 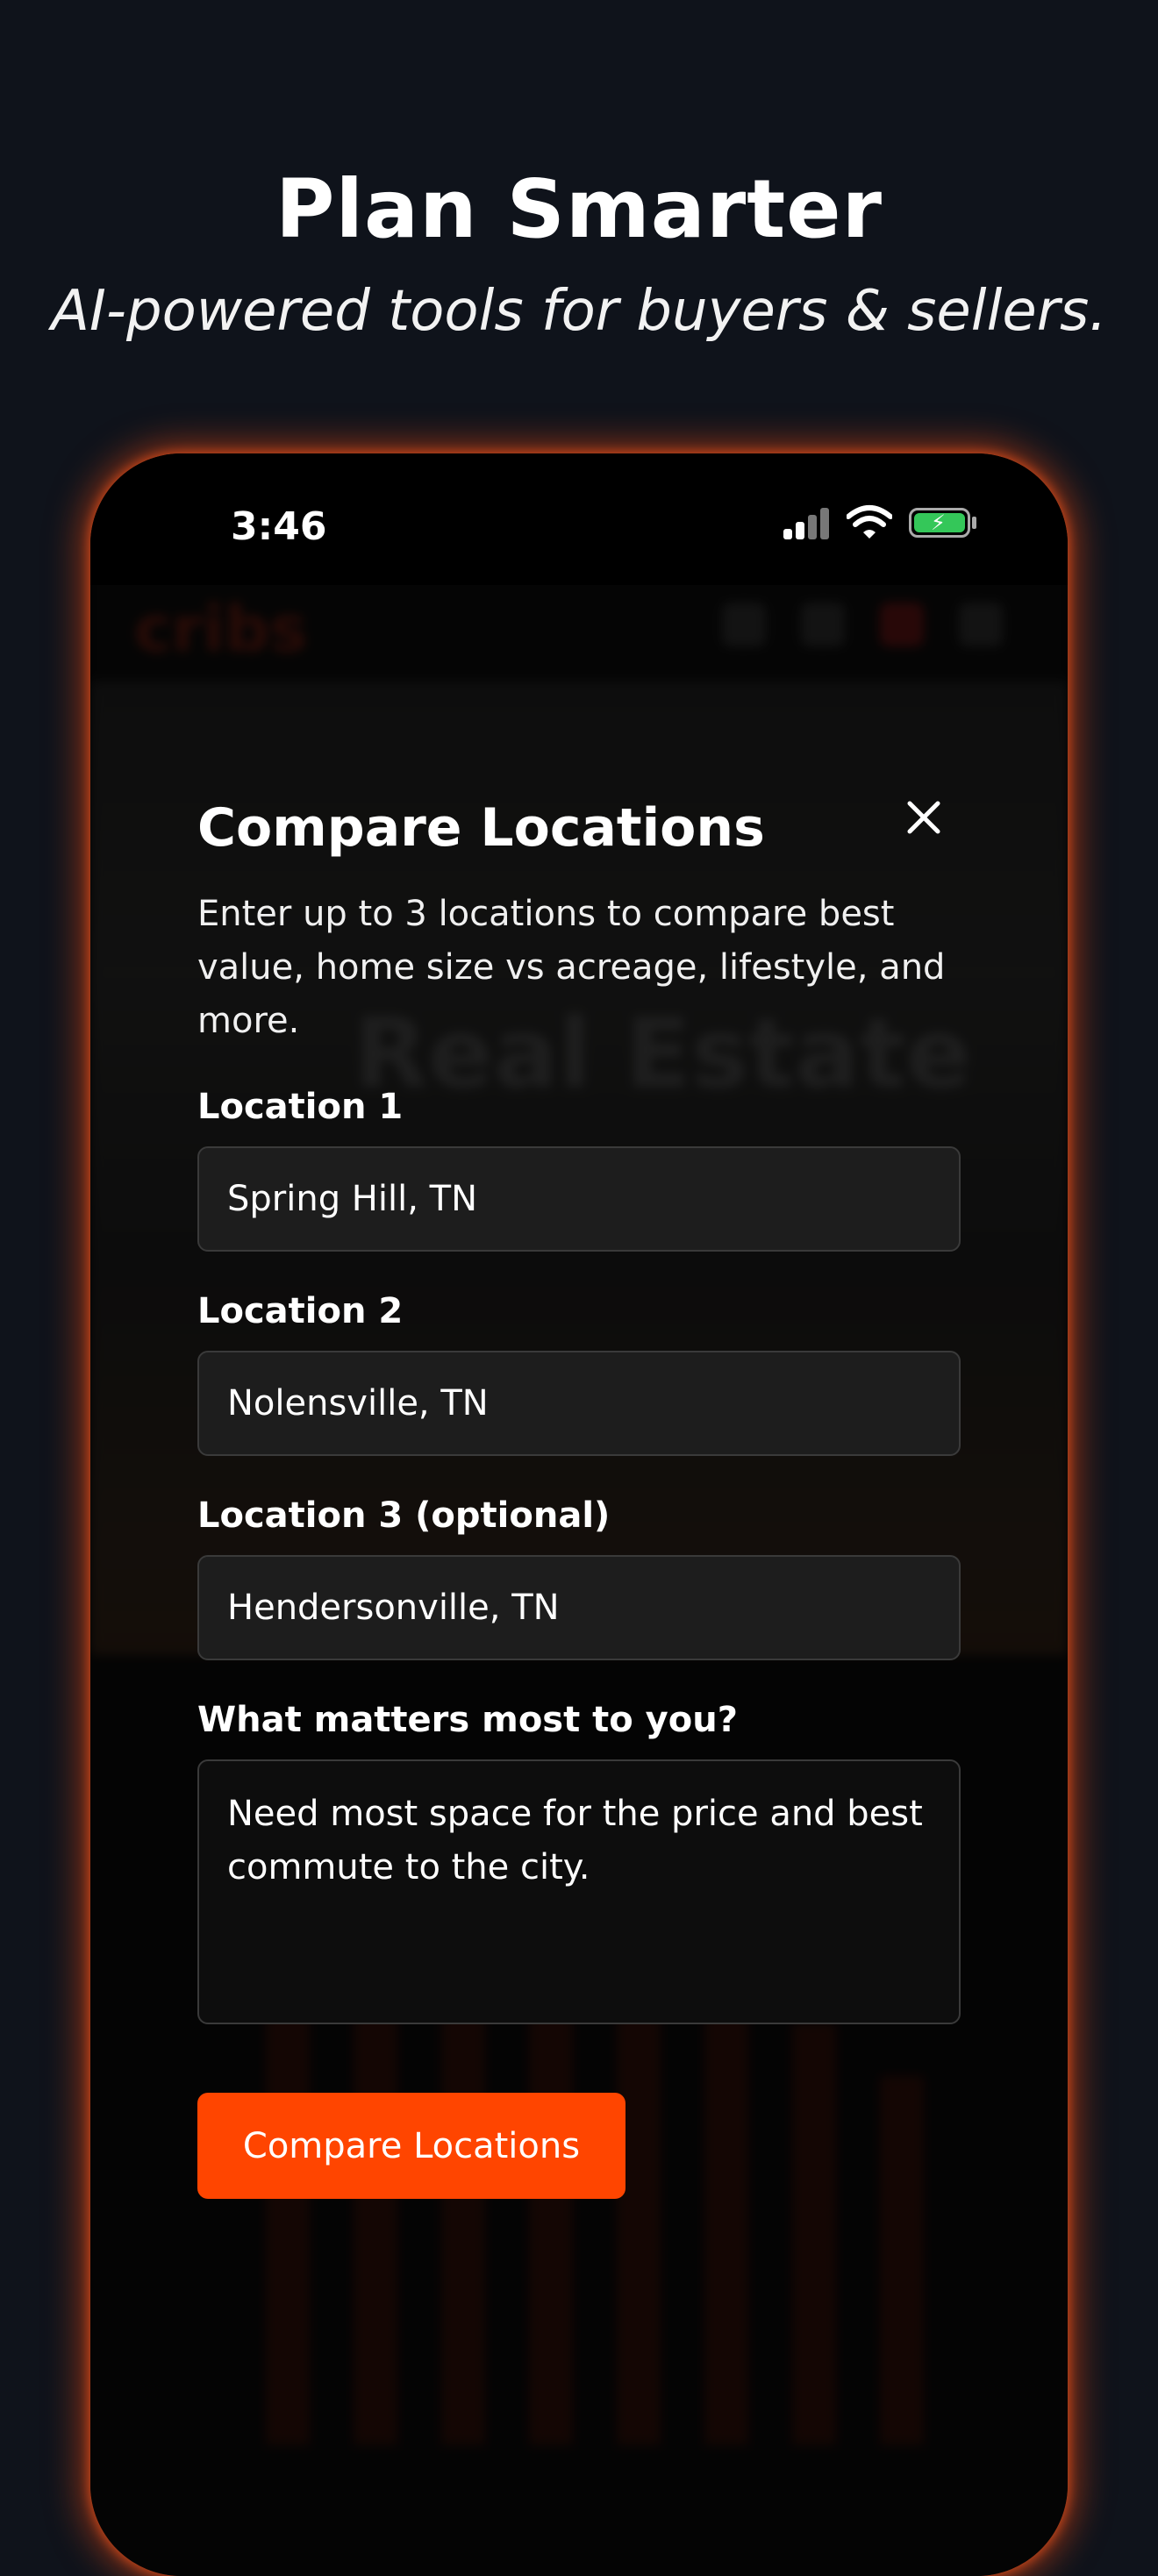 I want to click on location-1-input, so click(x=579, y=1199).